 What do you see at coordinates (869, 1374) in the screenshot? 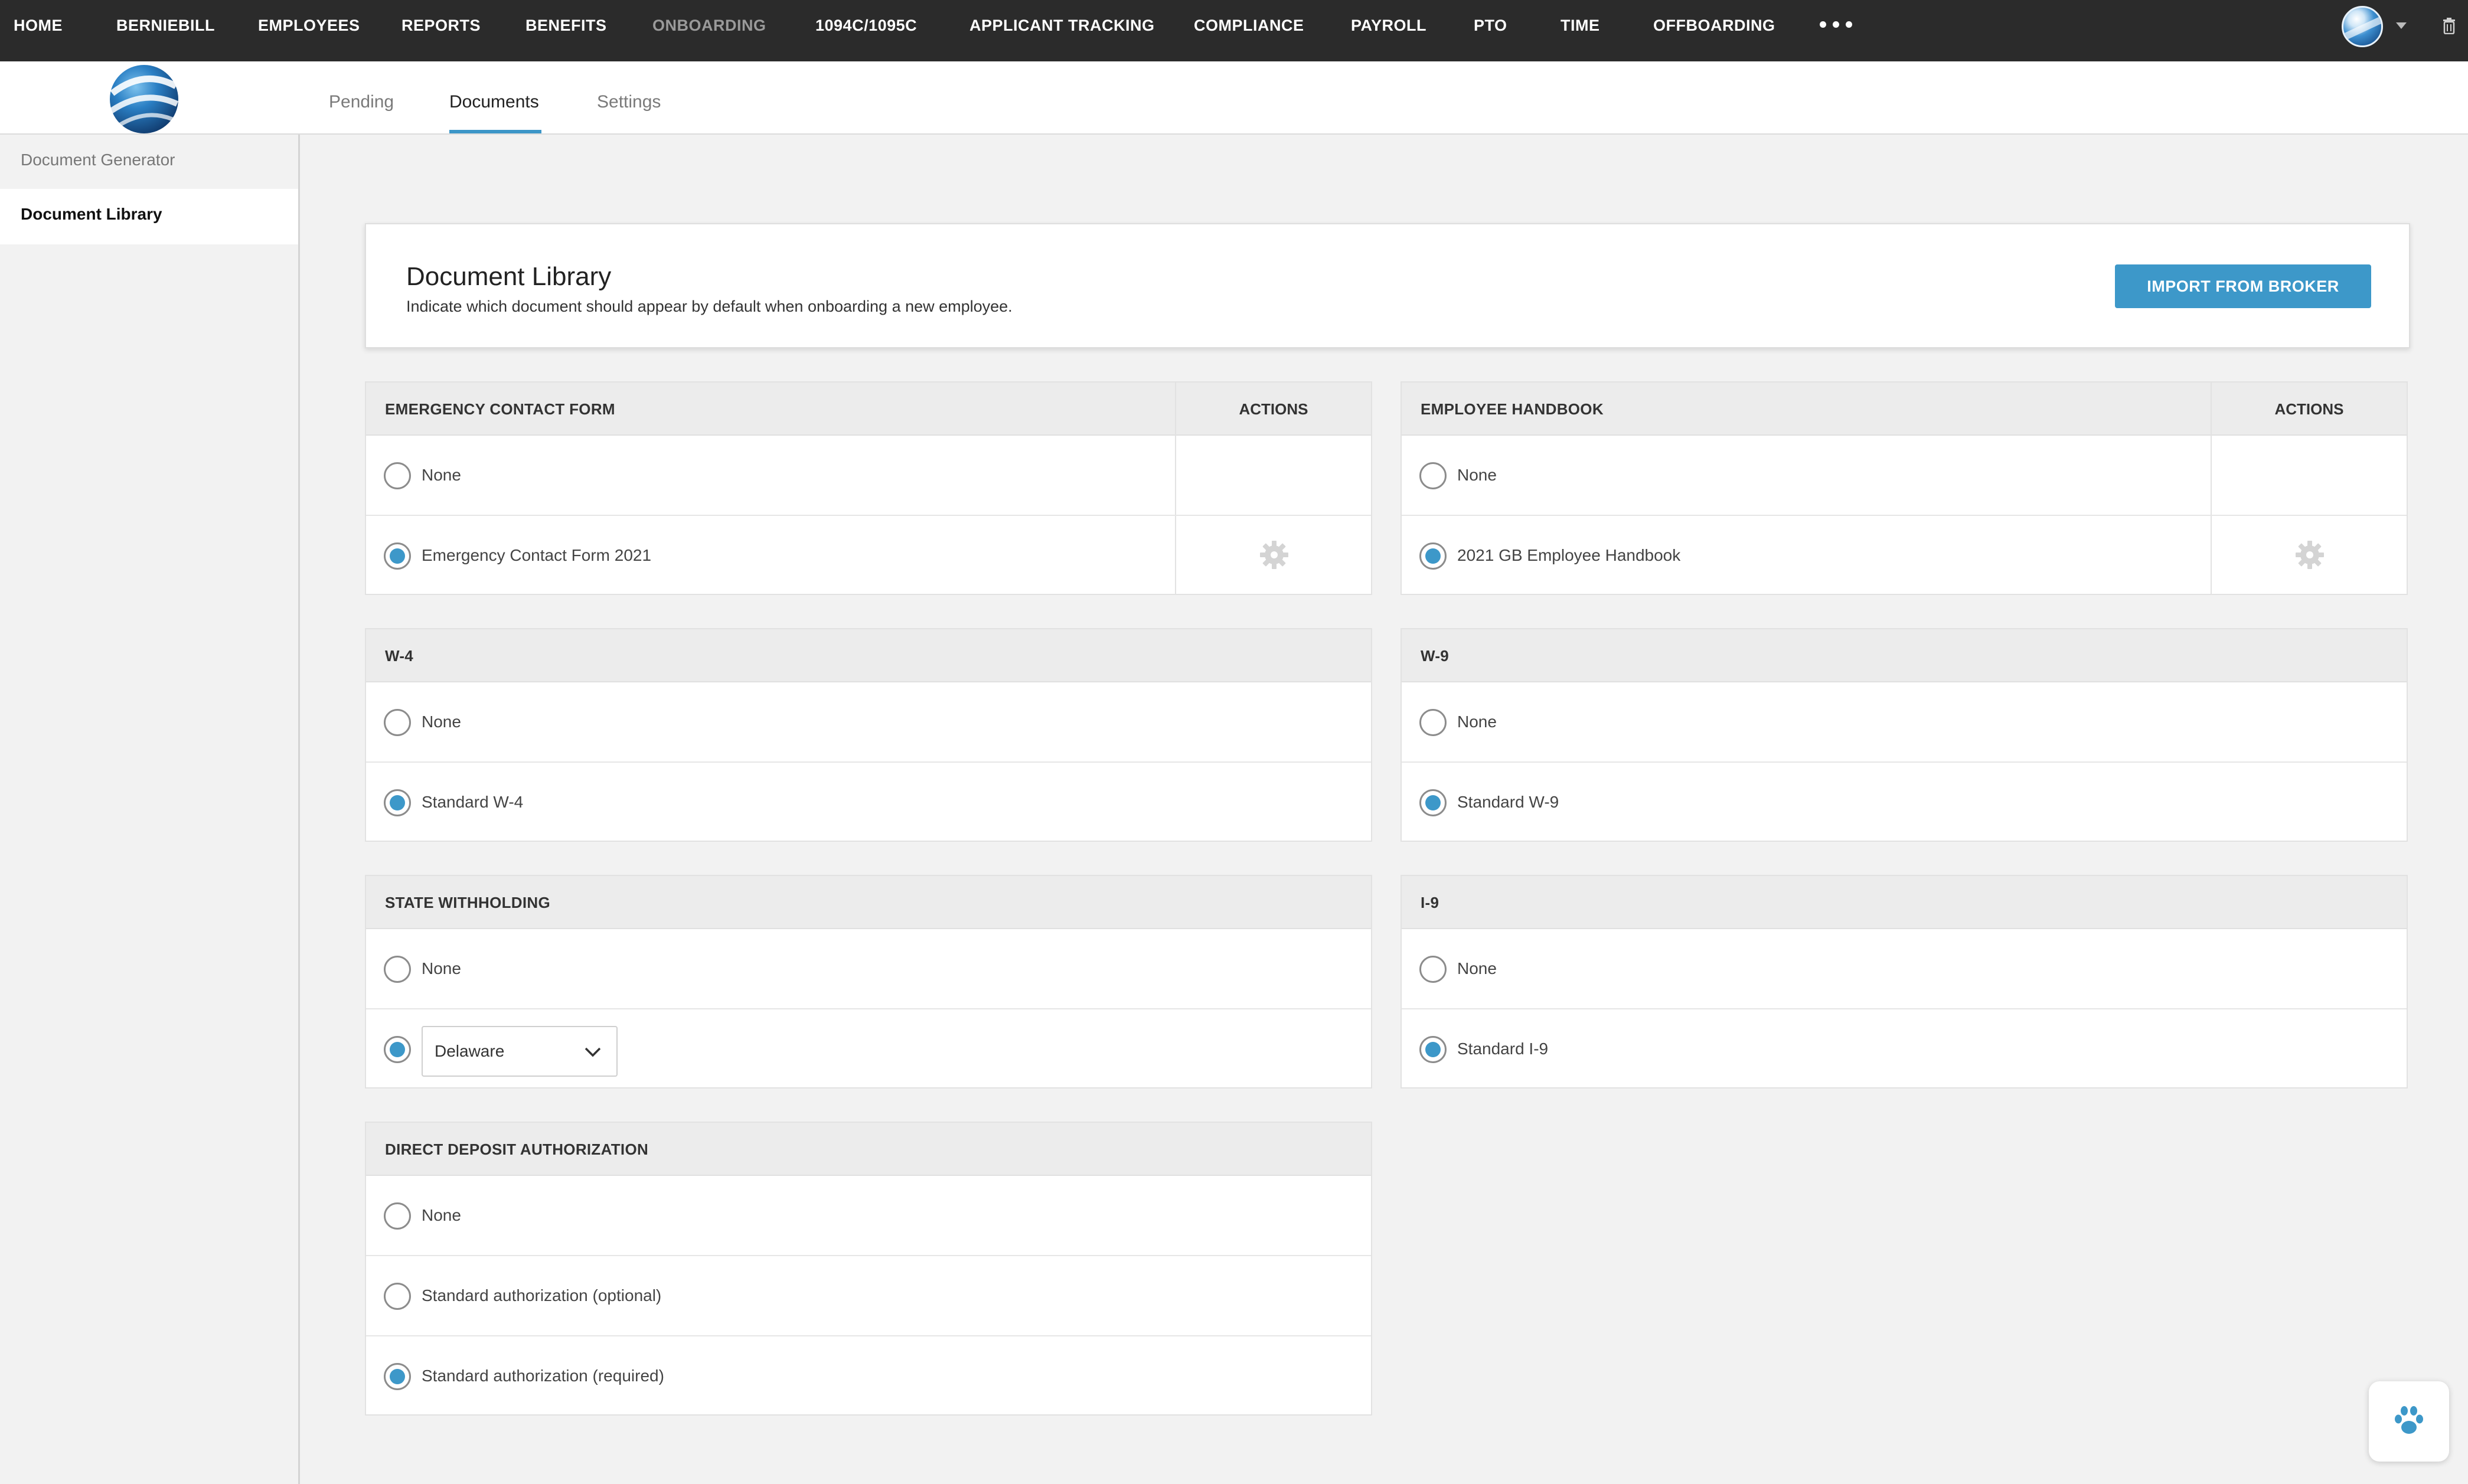
I see `option-row: Standard authorization (required)` at bounding box center [869, 1374].